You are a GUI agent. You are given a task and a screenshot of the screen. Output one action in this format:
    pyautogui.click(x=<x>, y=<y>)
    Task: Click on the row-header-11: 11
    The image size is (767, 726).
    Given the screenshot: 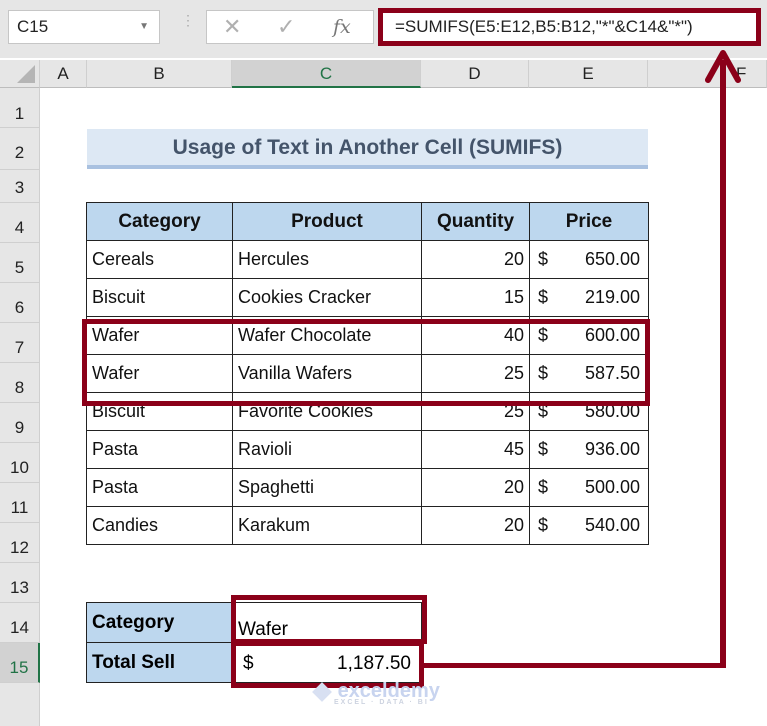 What is the action you would take?
    pyautogui.click(x=20, y=503)
    